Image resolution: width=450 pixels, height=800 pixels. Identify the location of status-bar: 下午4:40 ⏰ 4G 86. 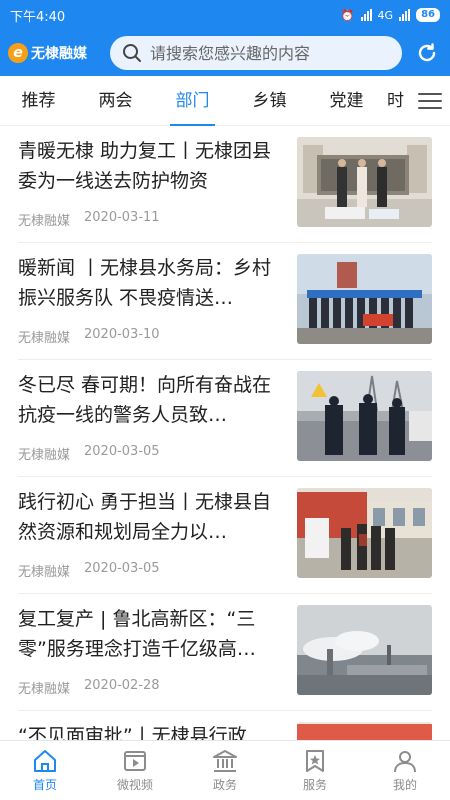
(225, 15).